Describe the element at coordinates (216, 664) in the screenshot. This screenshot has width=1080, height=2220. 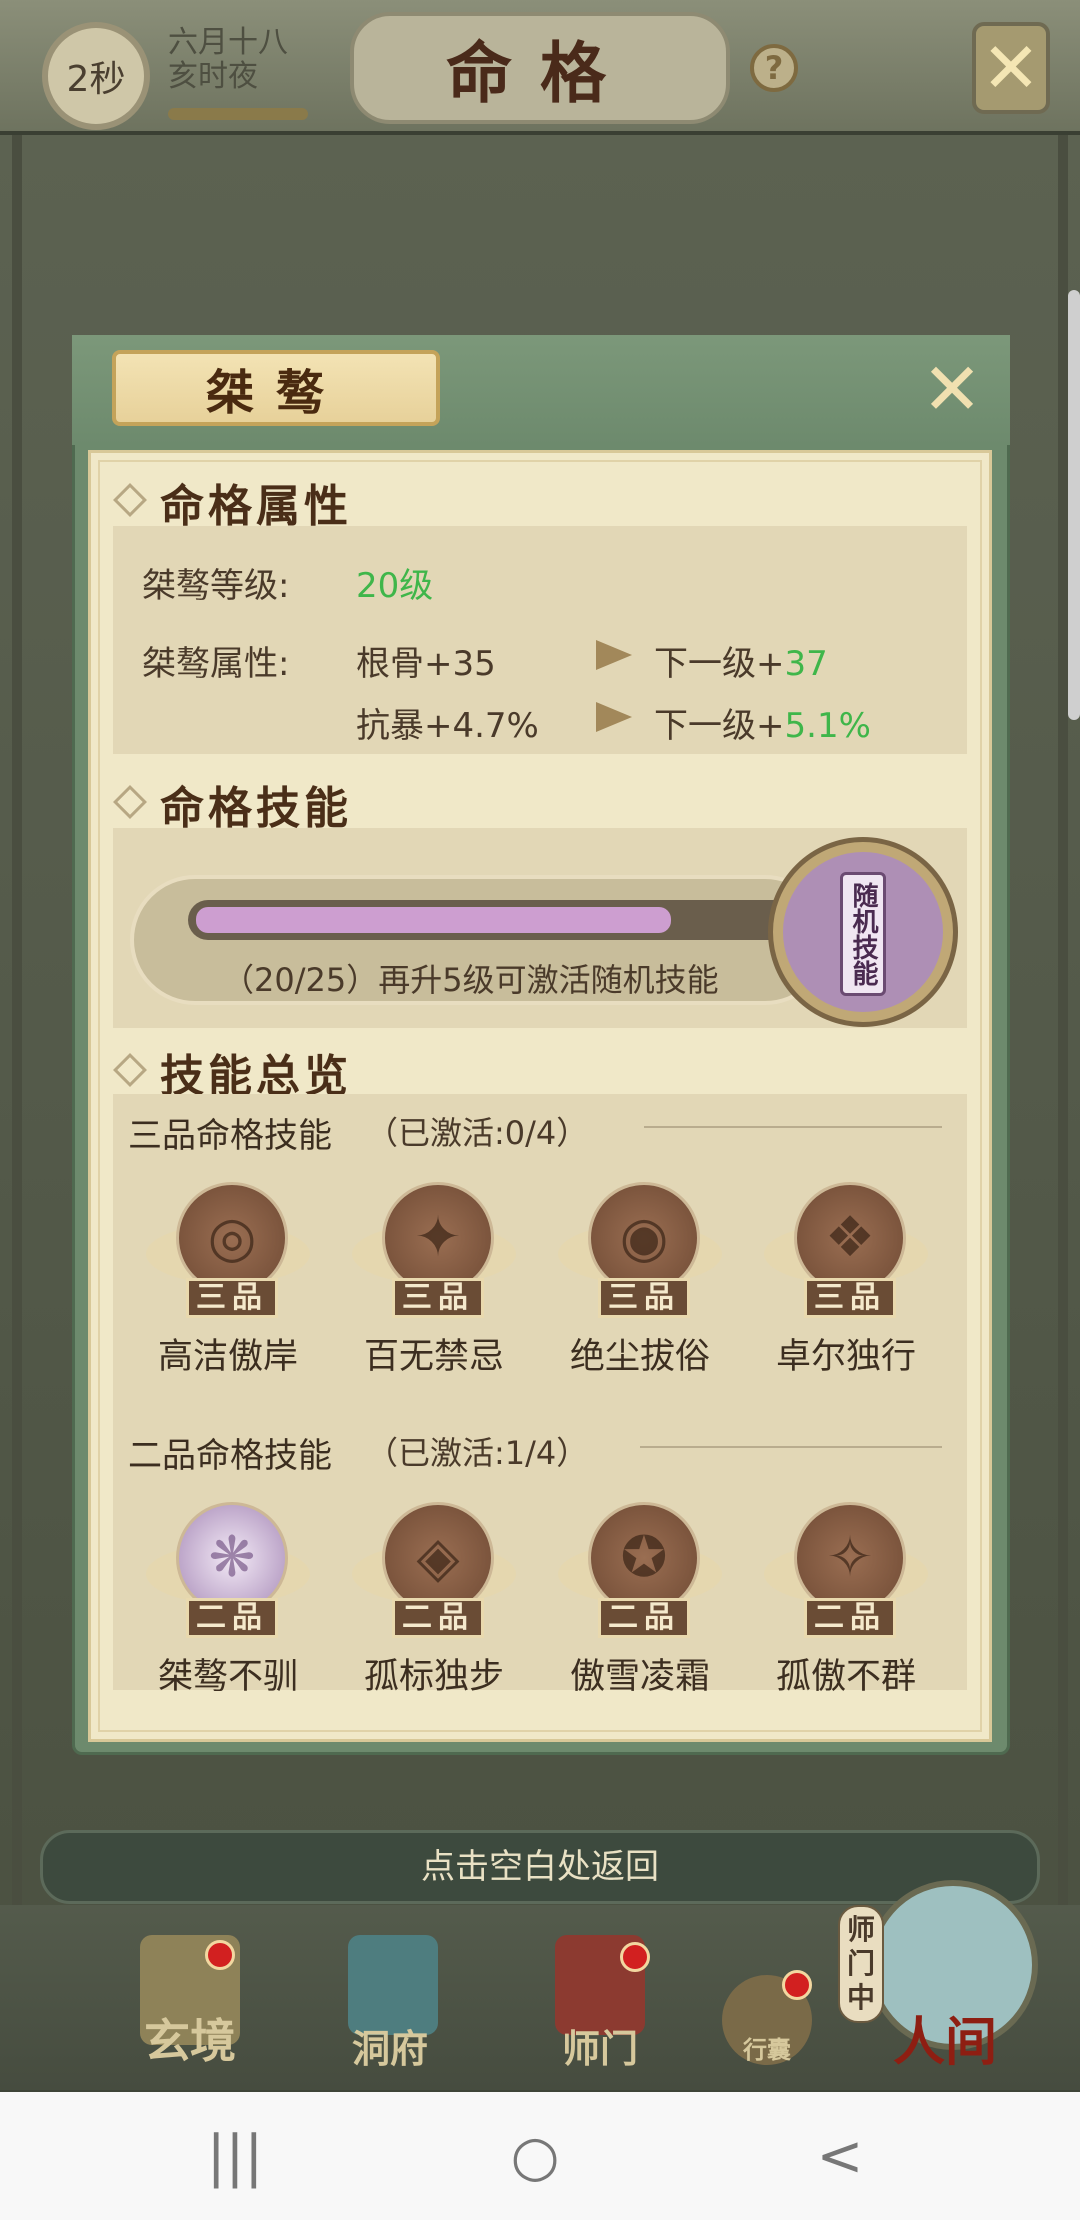
I see `attribute-label: 桀骜属性:` at that location.